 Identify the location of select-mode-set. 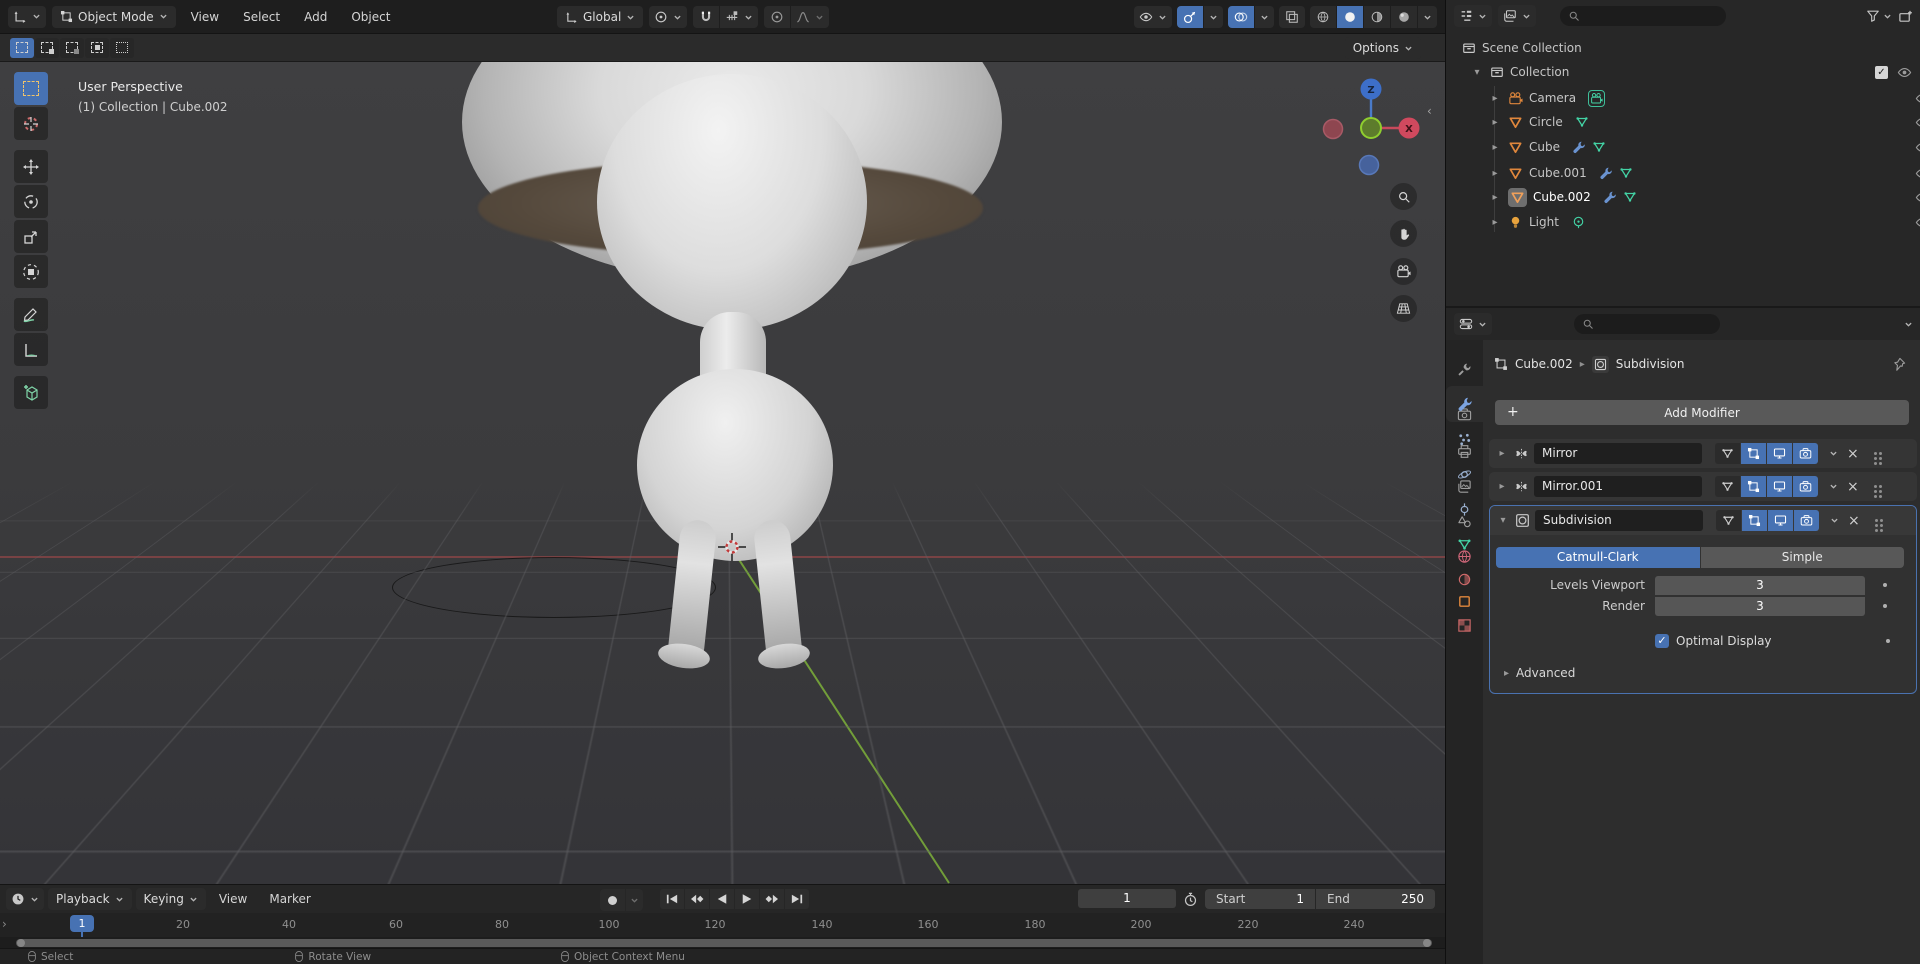
(22, 47).